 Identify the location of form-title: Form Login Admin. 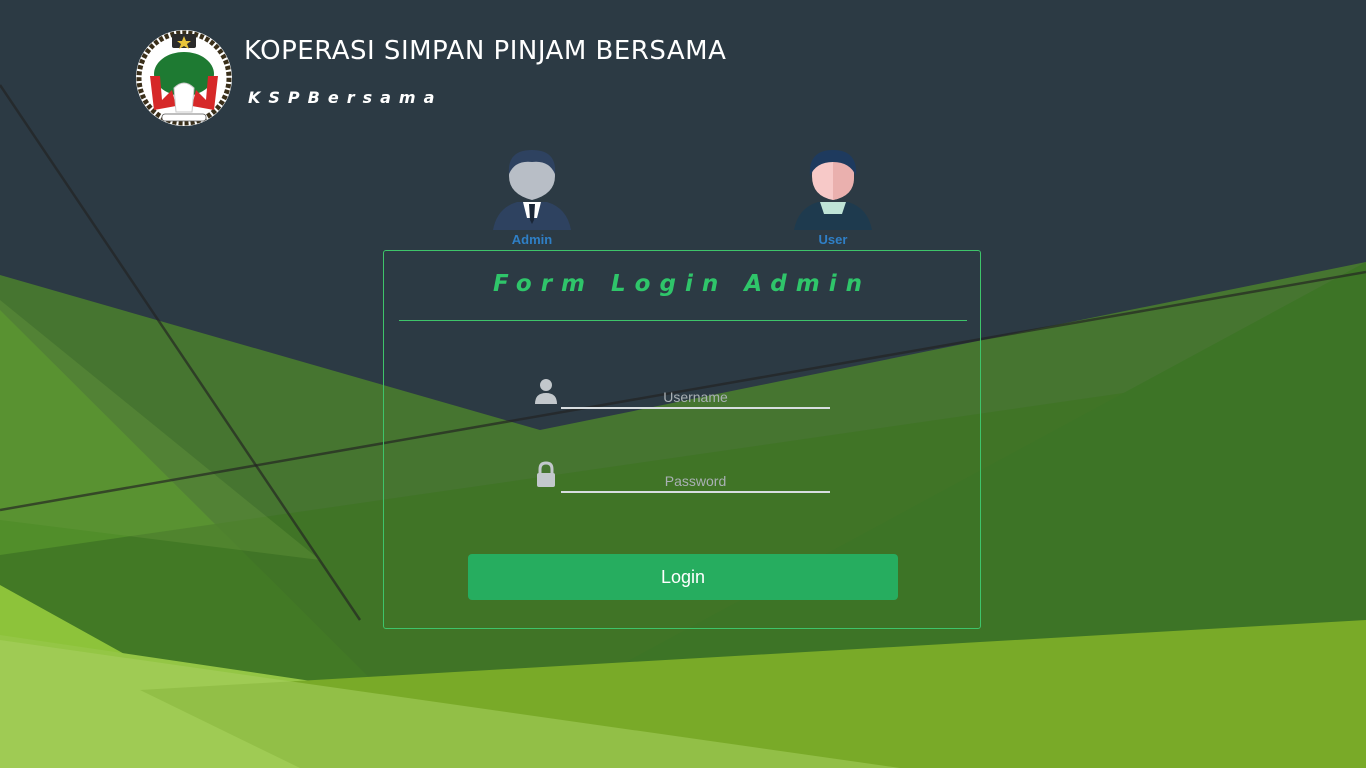
(681, 284).